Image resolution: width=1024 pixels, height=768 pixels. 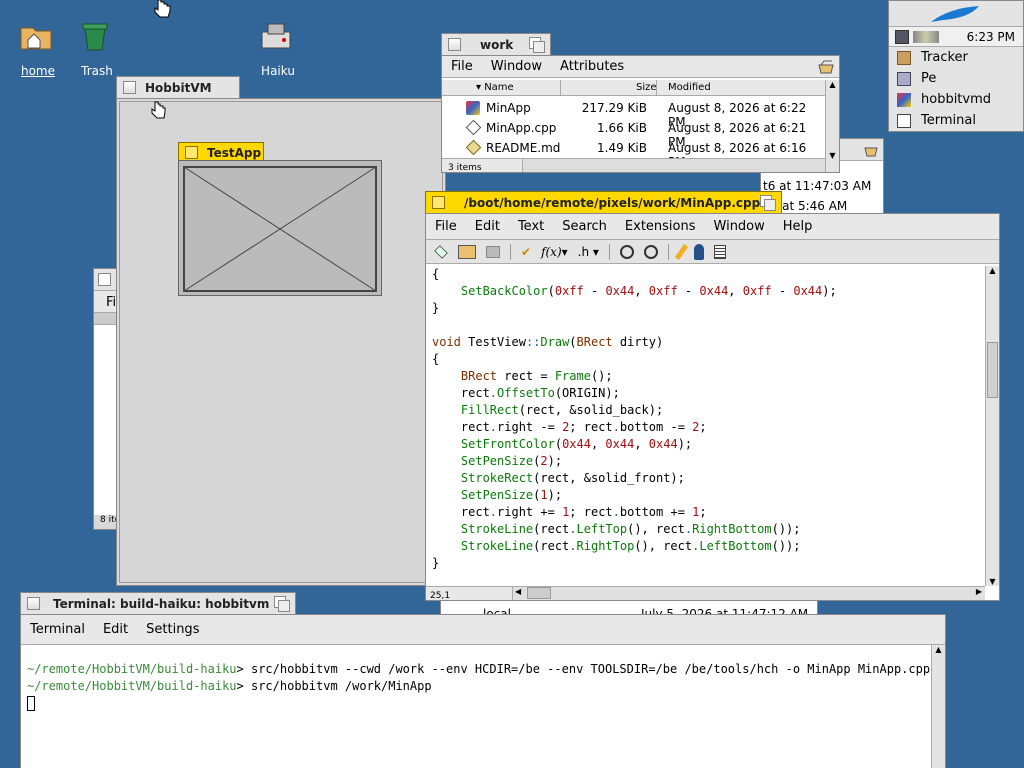 I want to click on tracker-icon, so click(x=904, y=57).